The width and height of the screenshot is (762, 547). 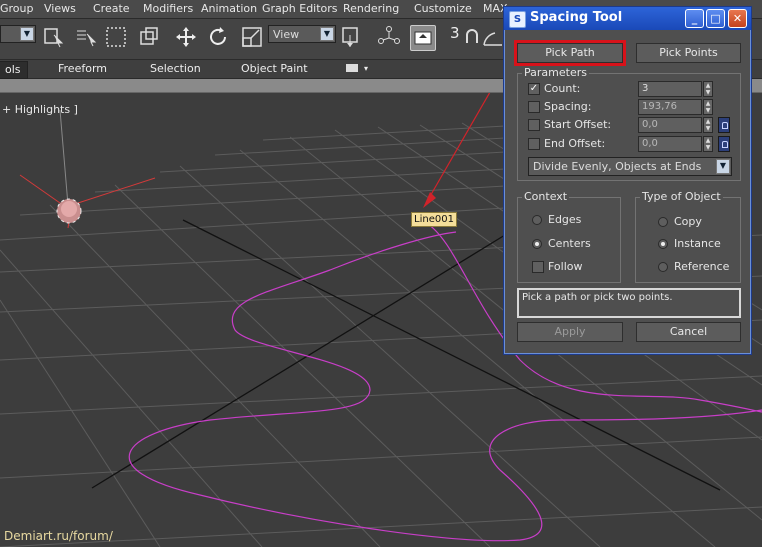 What do you see at coordinates (455, 33) in the screenshot?
I see `snaps-toggle-label: 3` at bounding box center [455, 33].